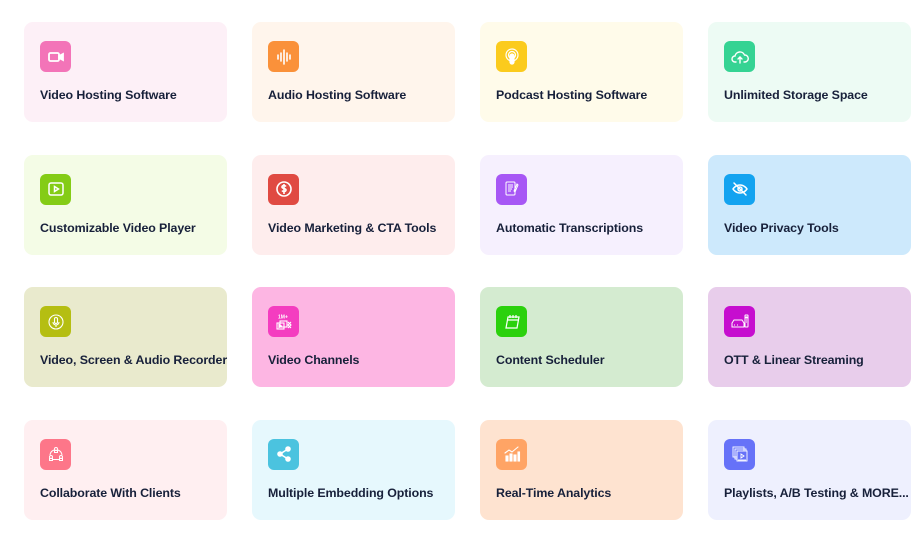  I want to click on video-player-icon, so click(55, 189).